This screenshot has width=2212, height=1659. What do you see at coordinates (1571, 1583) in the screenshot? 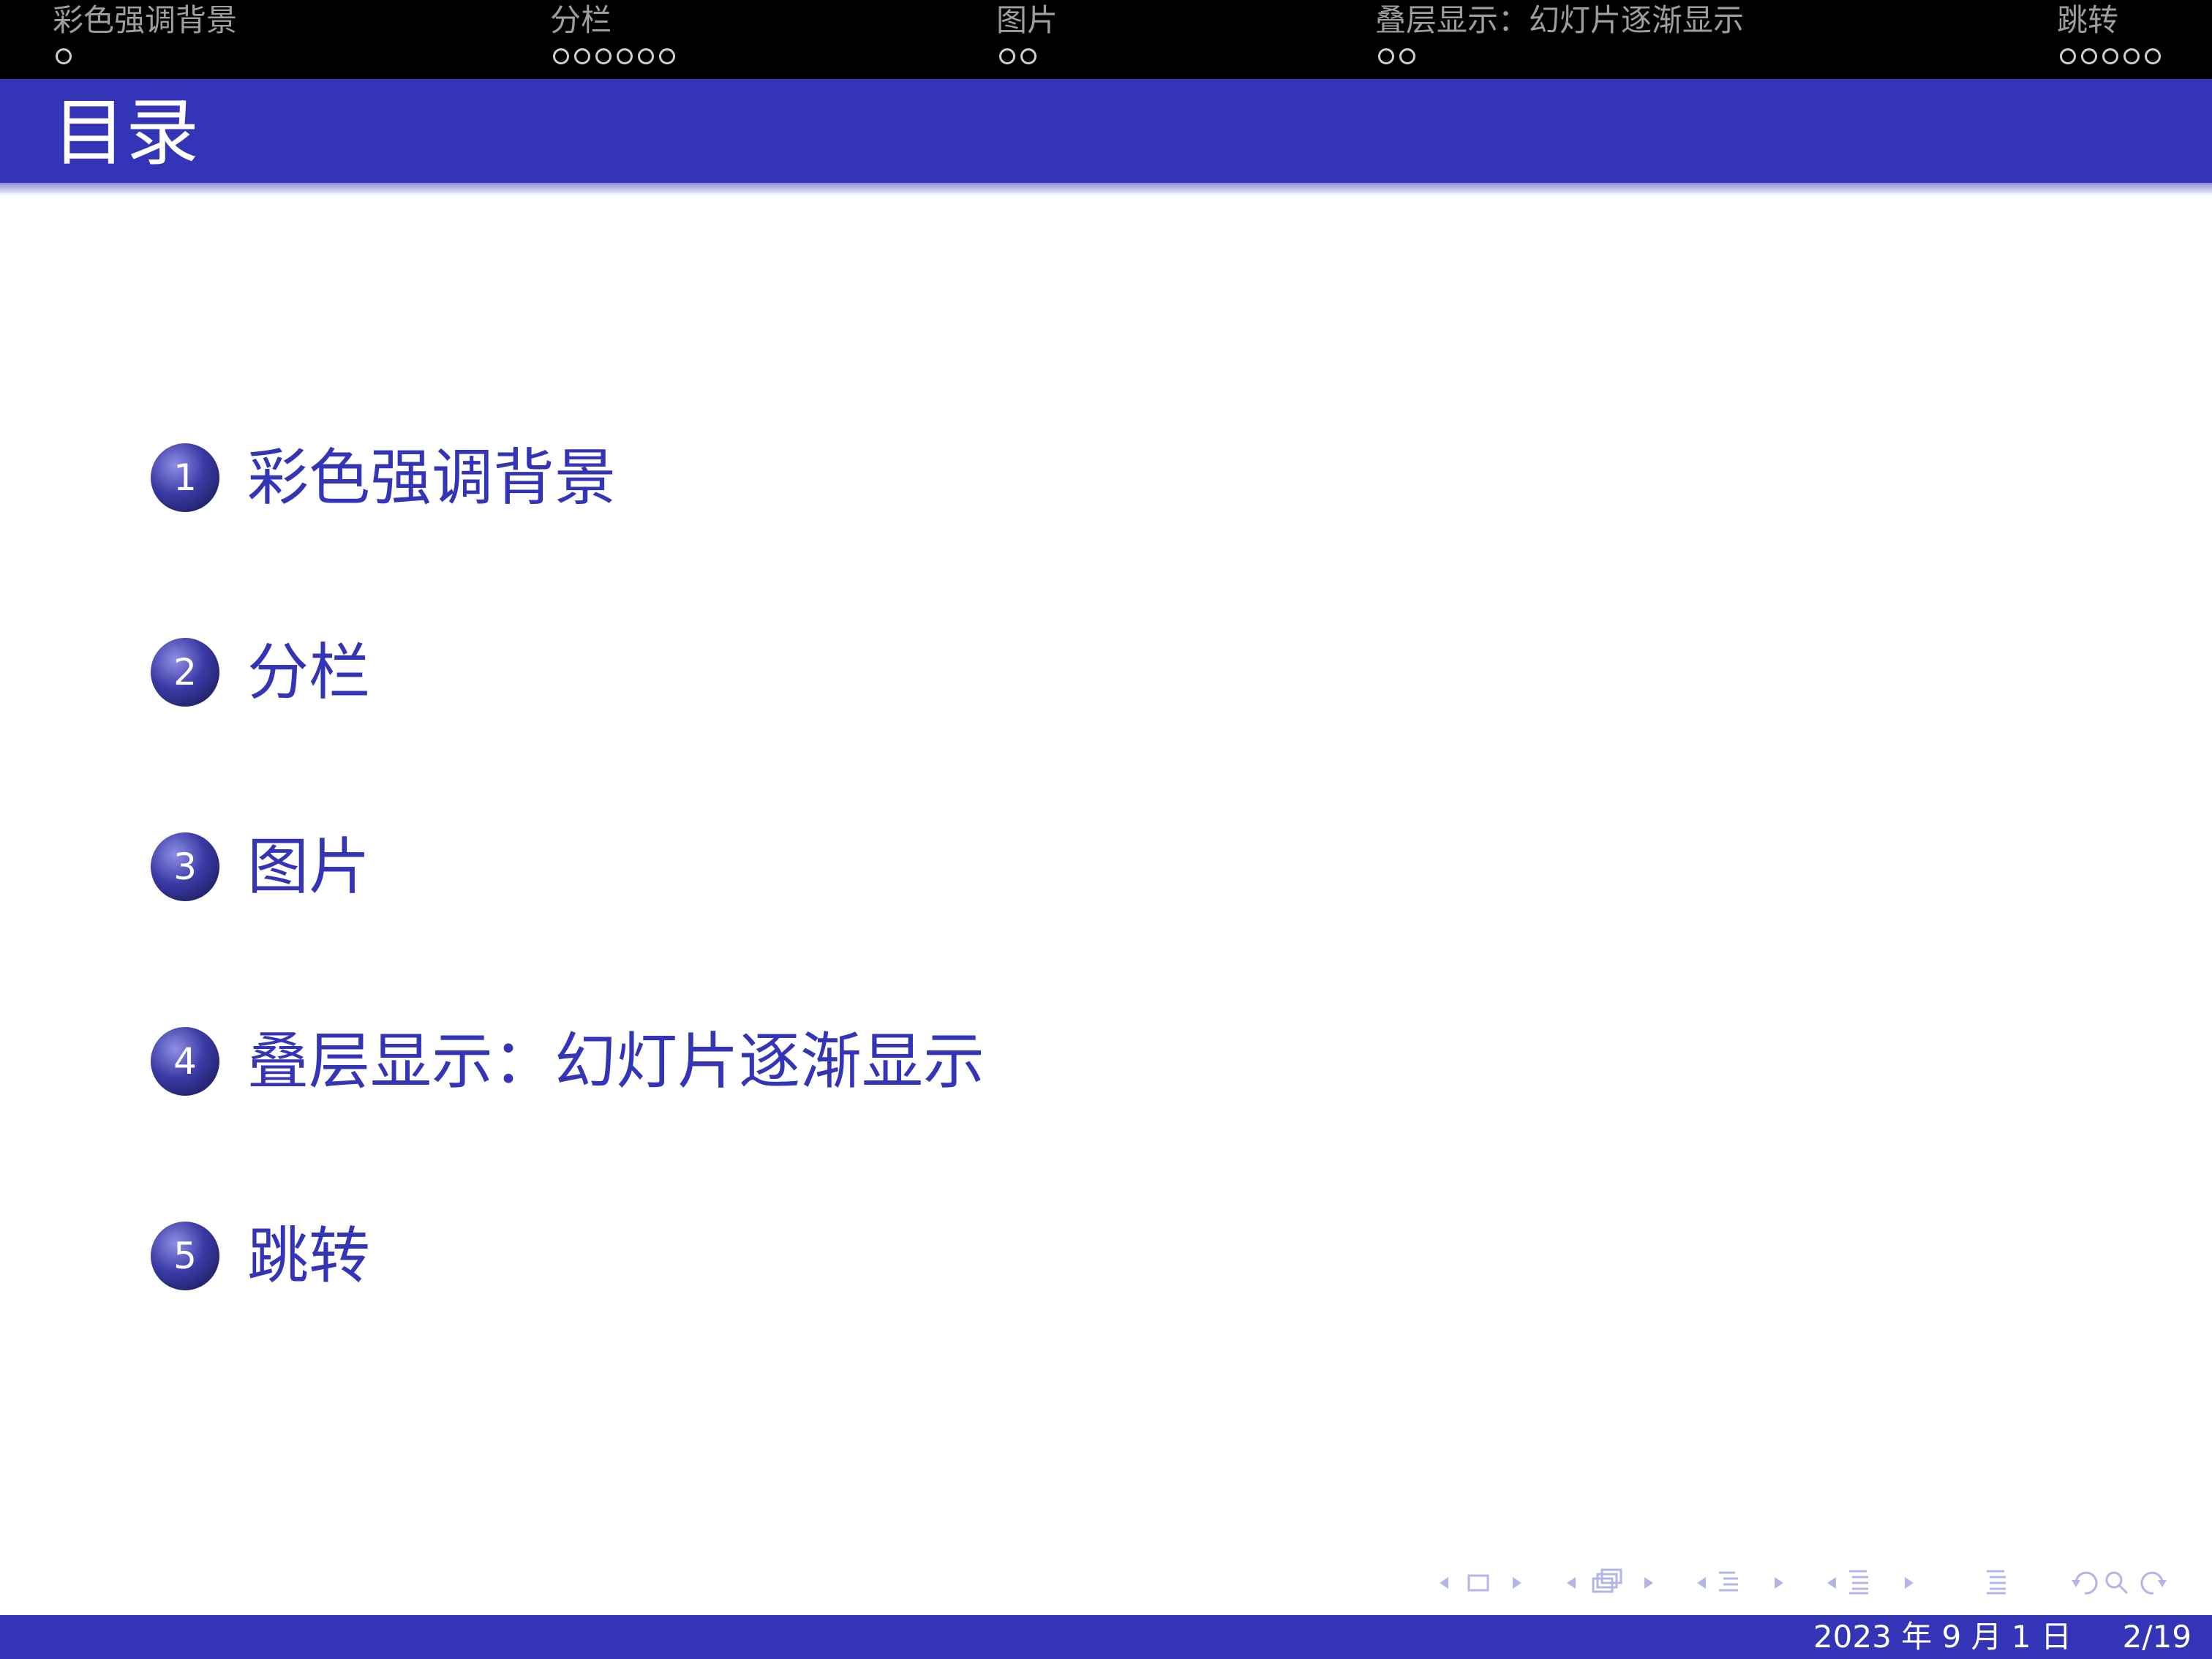
I see `subsection-prev-arrow-icon` at bounding box center [1571, 1583].